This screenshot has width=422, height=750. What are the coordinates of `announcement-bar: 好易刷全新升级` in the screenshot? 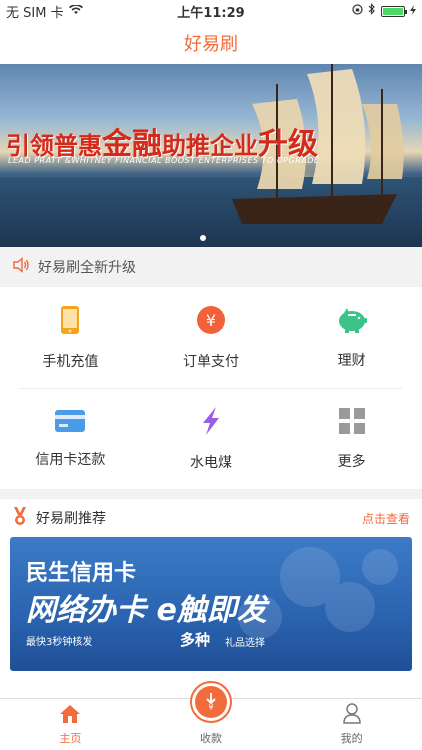 It's located at (211, 267).